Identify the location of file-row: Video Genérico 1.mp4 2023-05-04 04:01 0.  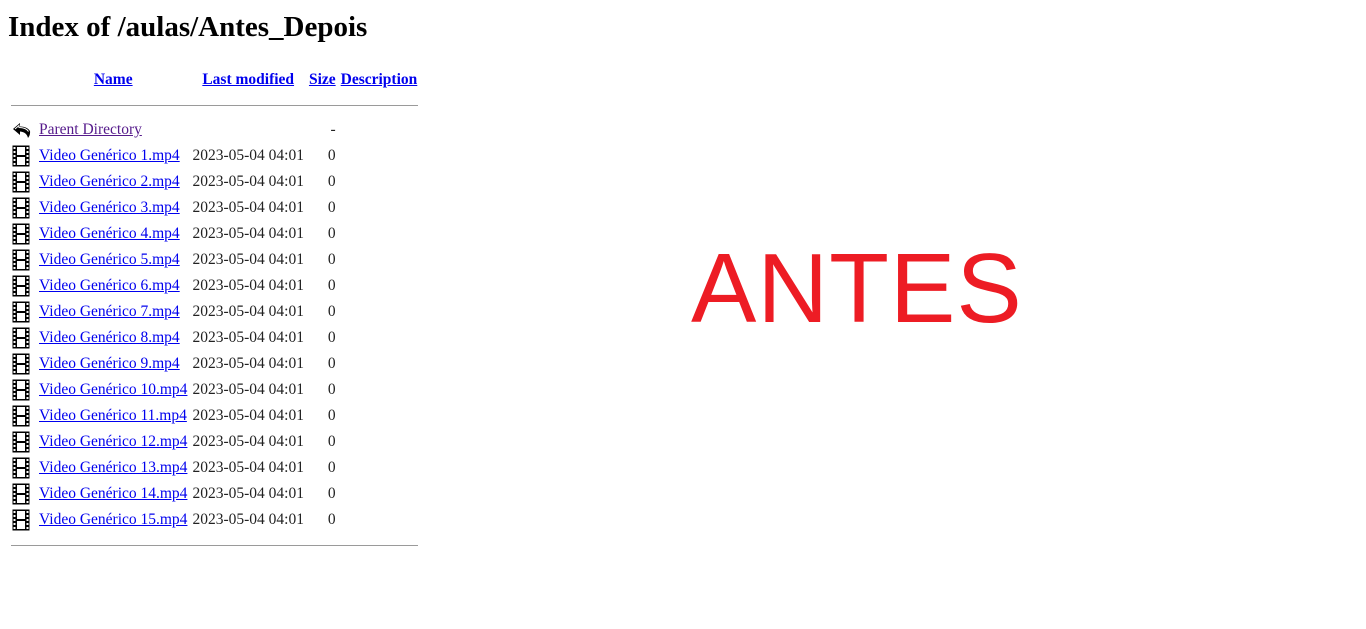
(214, 156).